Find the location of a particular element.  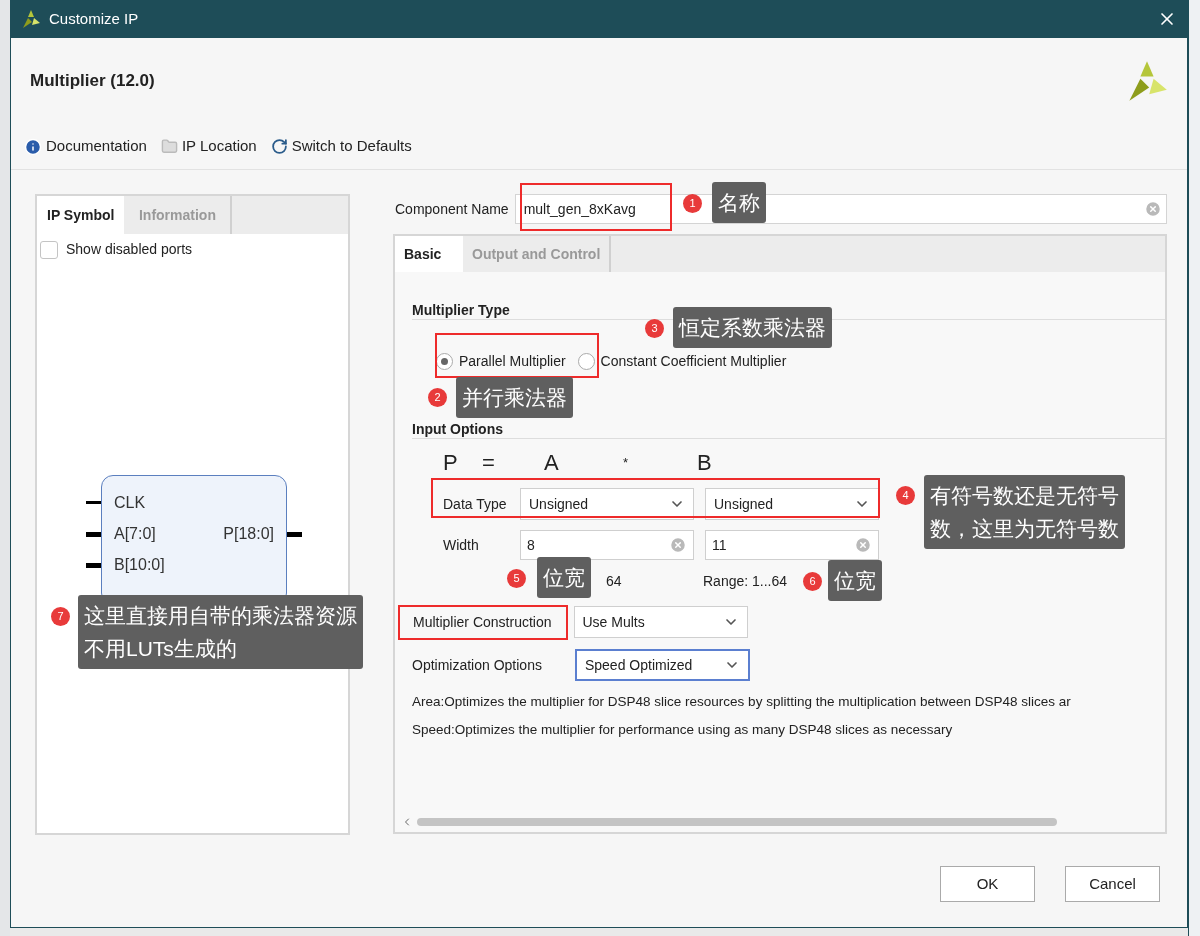

field-label: Width is located at coordinates (461, 545).